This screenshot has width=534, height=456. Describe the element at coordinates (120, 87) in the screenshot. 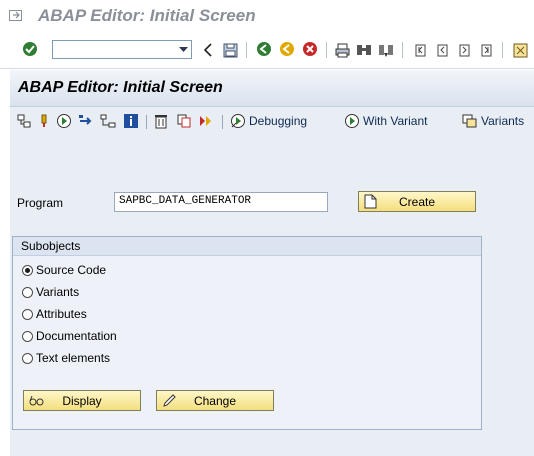

I see `page-title: ABAP Editor: Initial Screen` at that location.